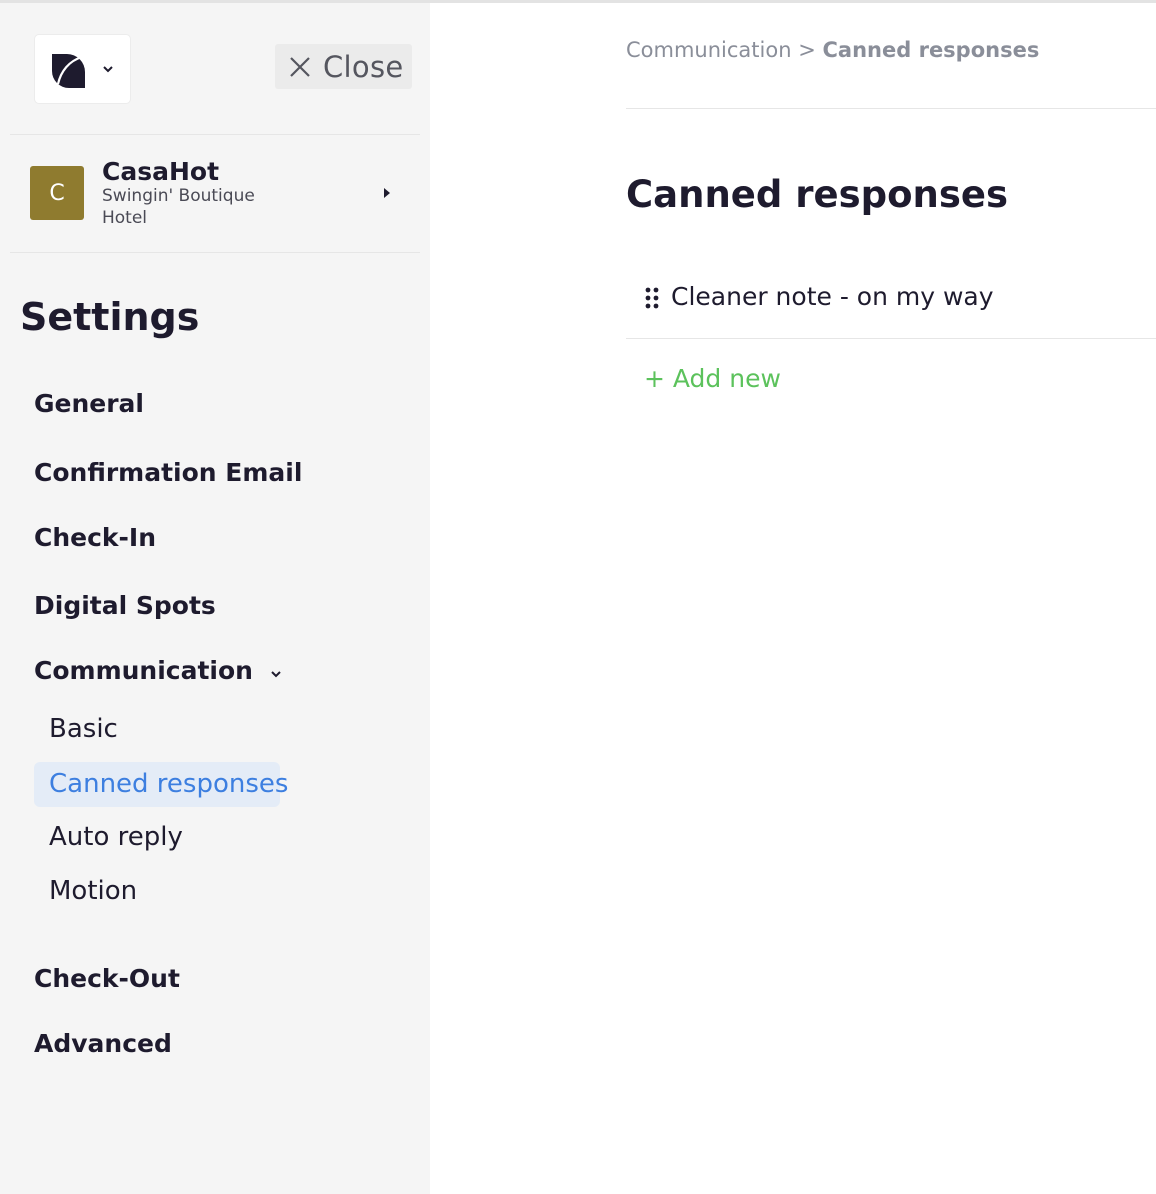 The height and width of the screenshot is (1194, 1156). I want to click on response-title: Cleaner note - on my way, so click(832, 296).